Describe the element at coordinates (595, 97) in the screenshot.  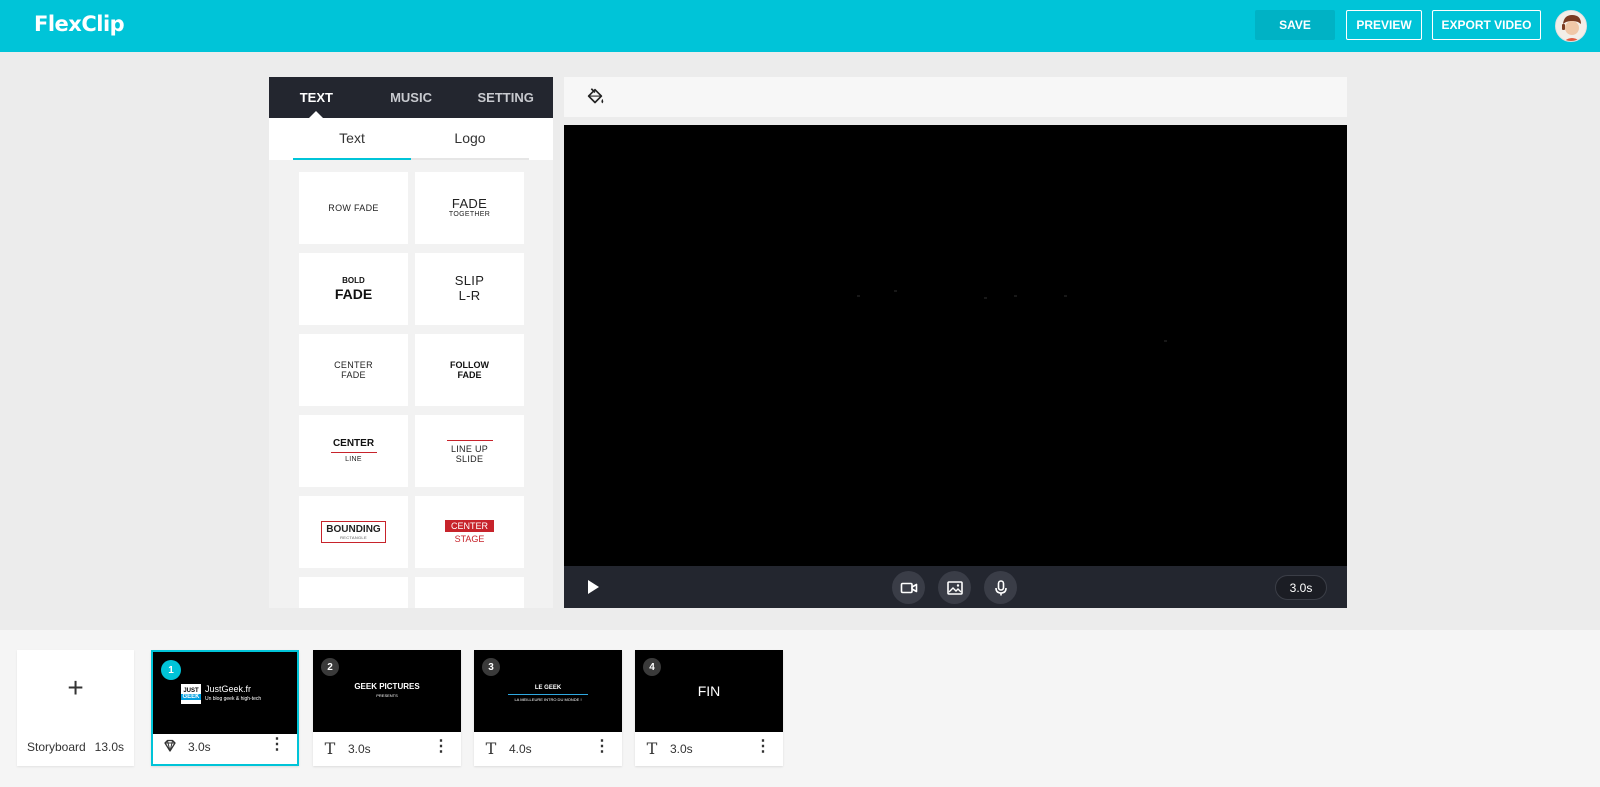
I see `paint-bucket-icon` at that location.